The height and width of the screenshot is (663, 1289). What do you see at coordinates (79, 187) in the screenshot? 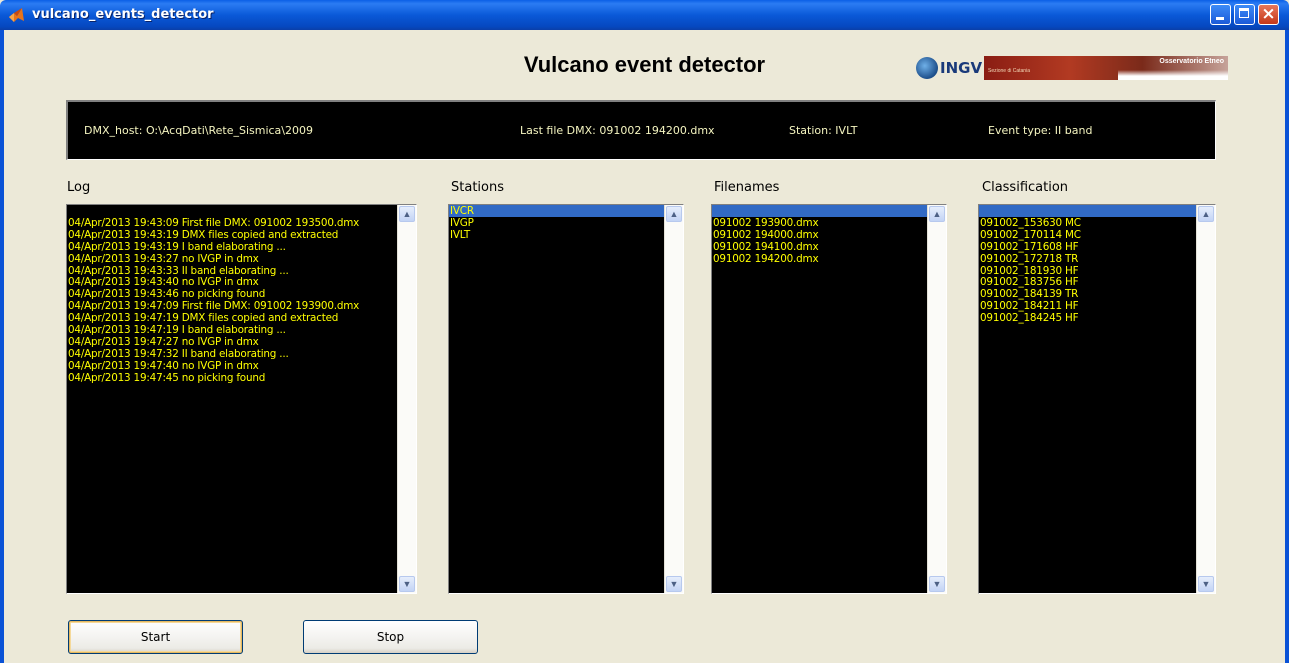
I see `log-label: Log` at bounding box center [79, 187].